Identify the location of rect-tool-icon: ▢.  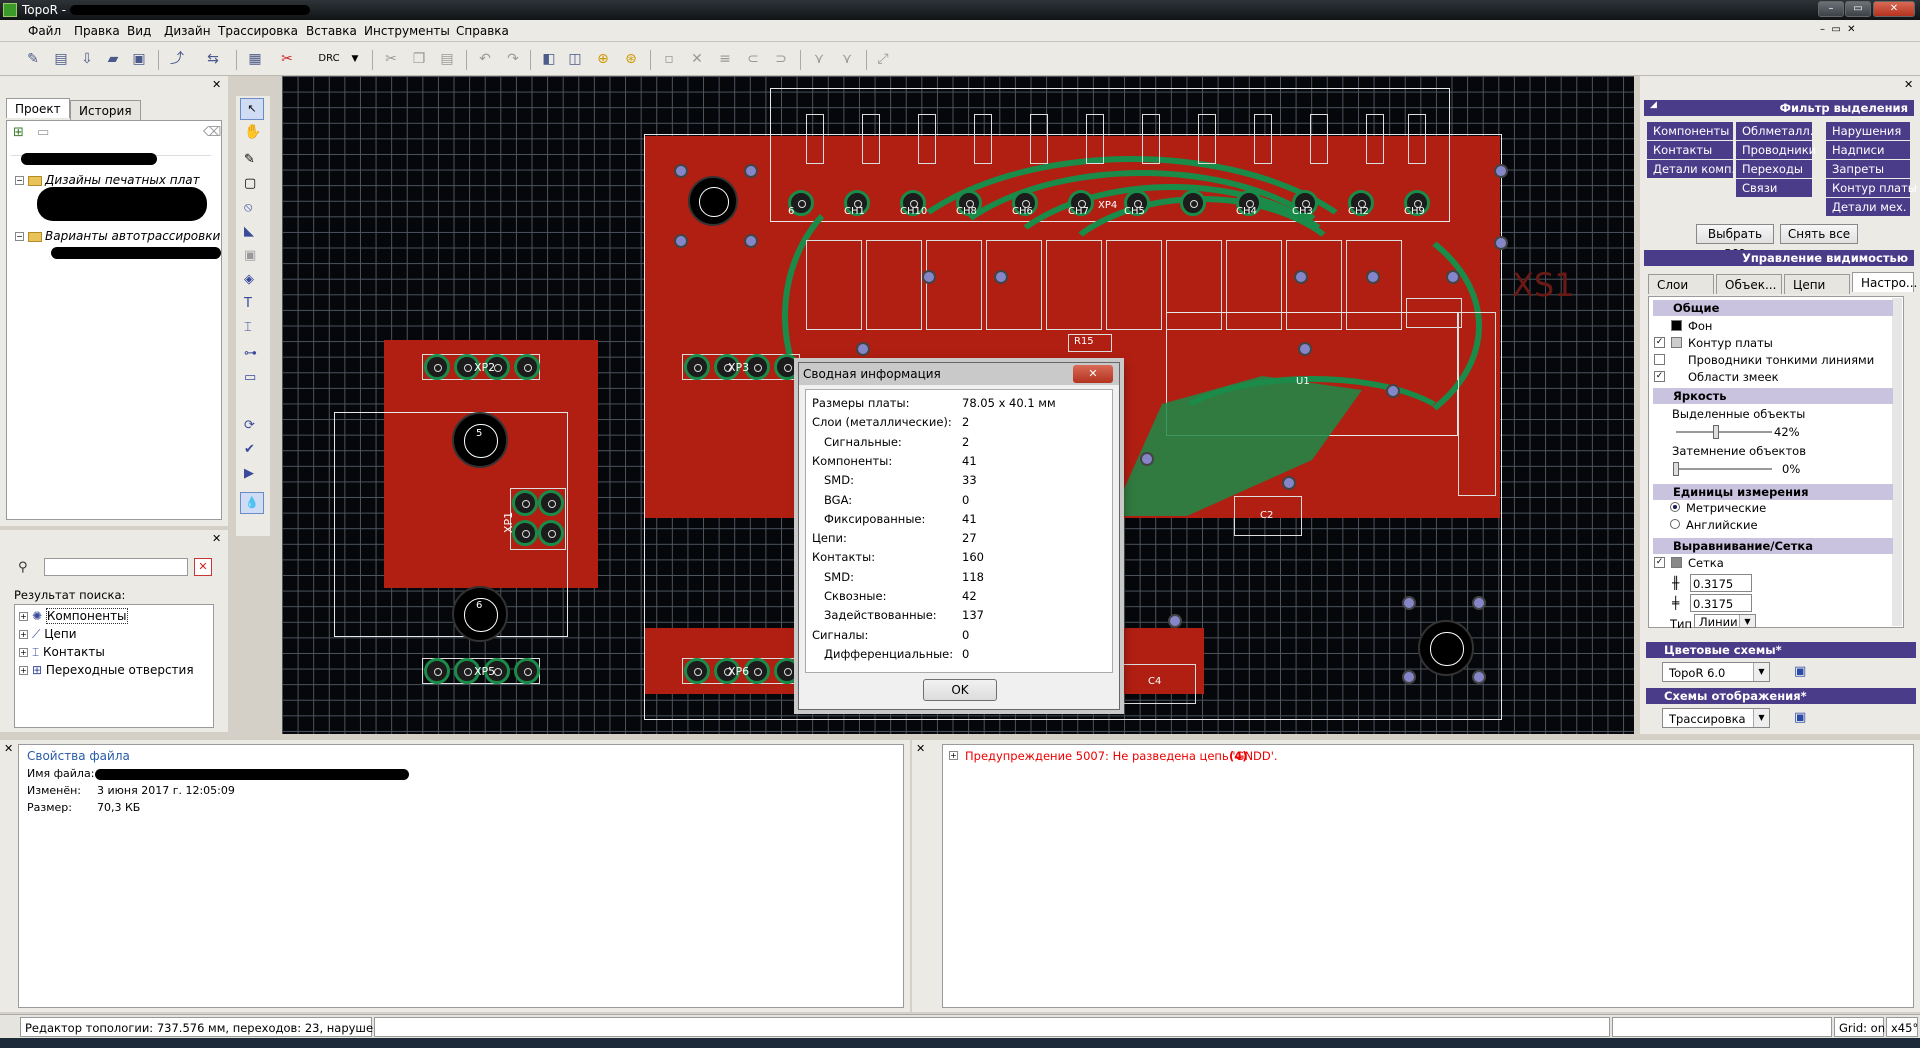
(250, 183).